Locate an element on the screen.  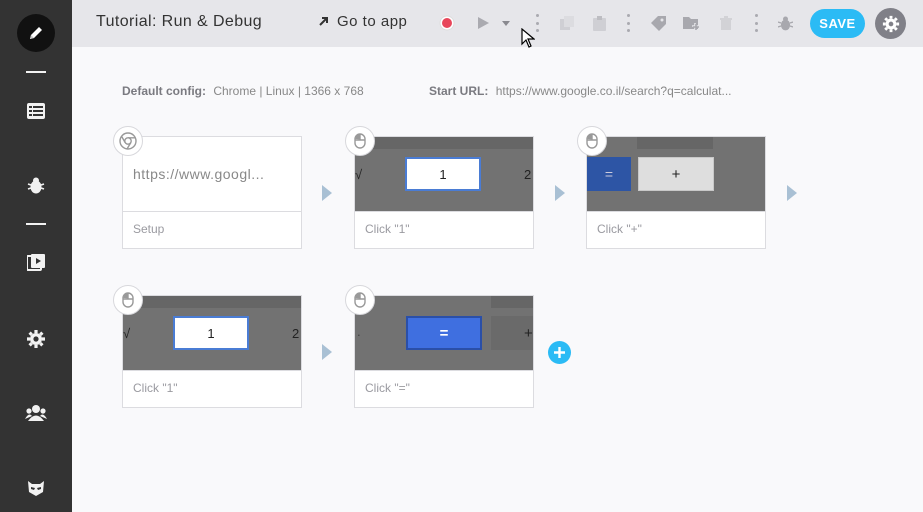
debug-button is located at coordinates (785, 23).